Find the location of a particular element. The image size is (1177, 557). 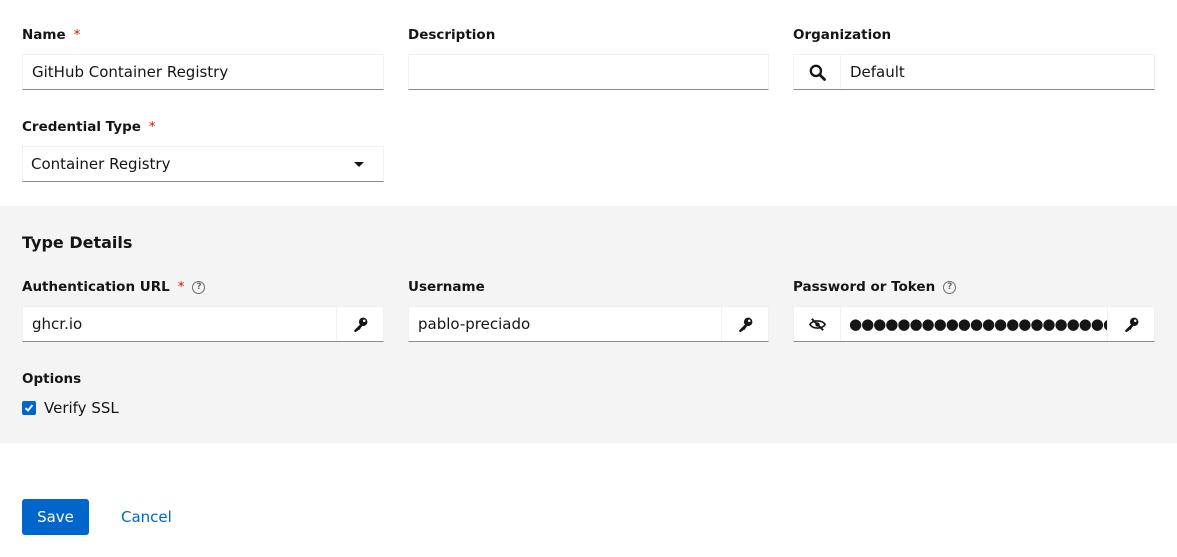

toggle-visibility-button is located at coordinates (817, 324).